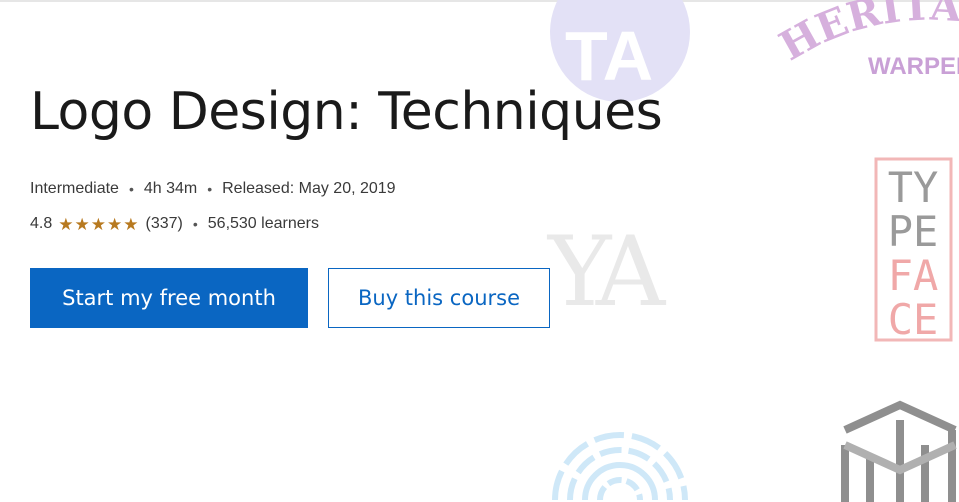 This screenshot has height=502, width=959. I want to click on circle-c-logo-art, so click(620, 466).